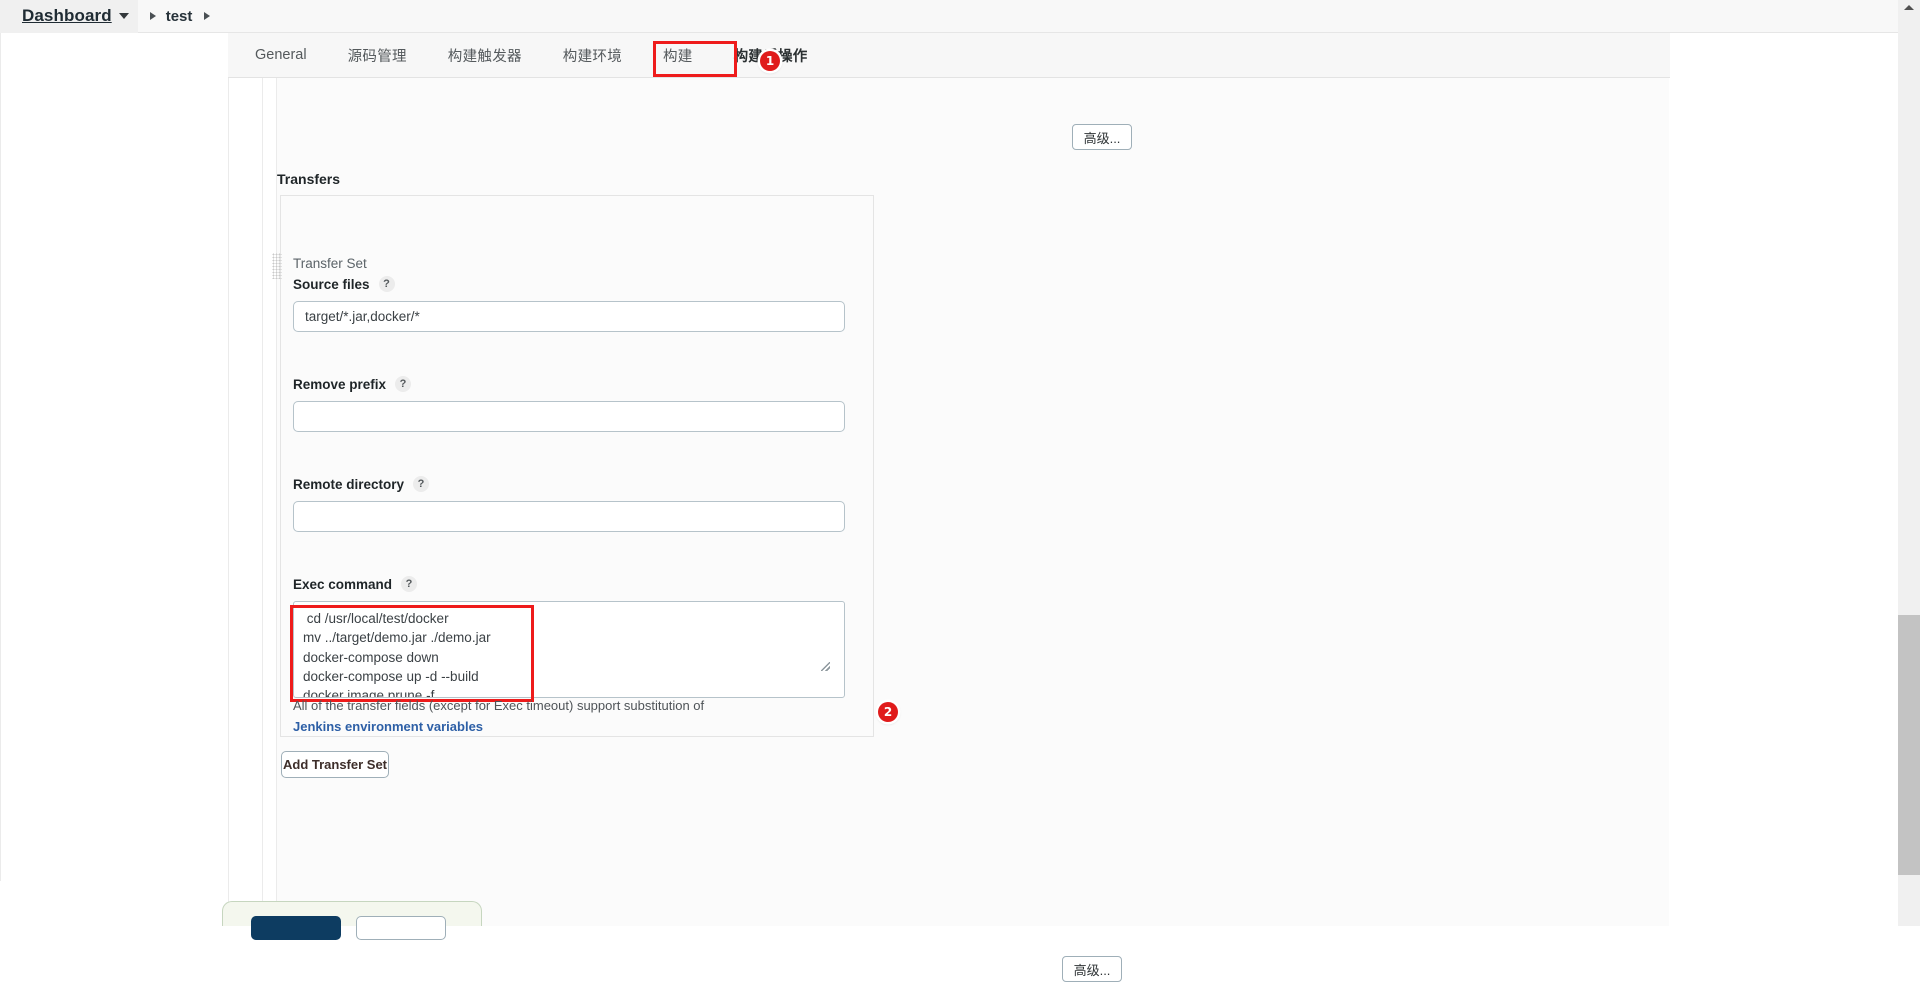 Image resolution: width=1920 pixels, height=982 pixels. I want to click on chevron-right-icon, so click(152, 16).